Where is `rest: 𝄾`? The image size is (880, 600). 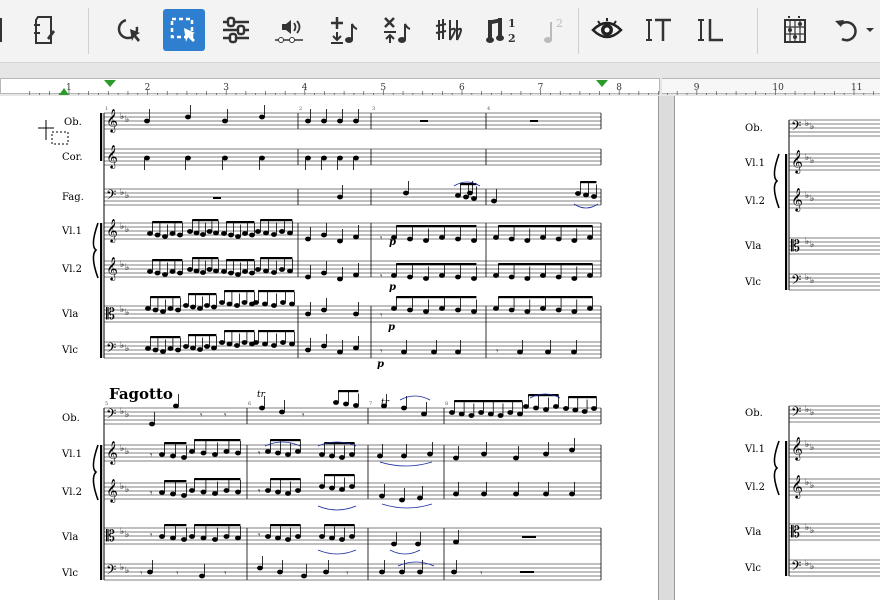 rest: 𝄾 is located at coordinates (259, 454).